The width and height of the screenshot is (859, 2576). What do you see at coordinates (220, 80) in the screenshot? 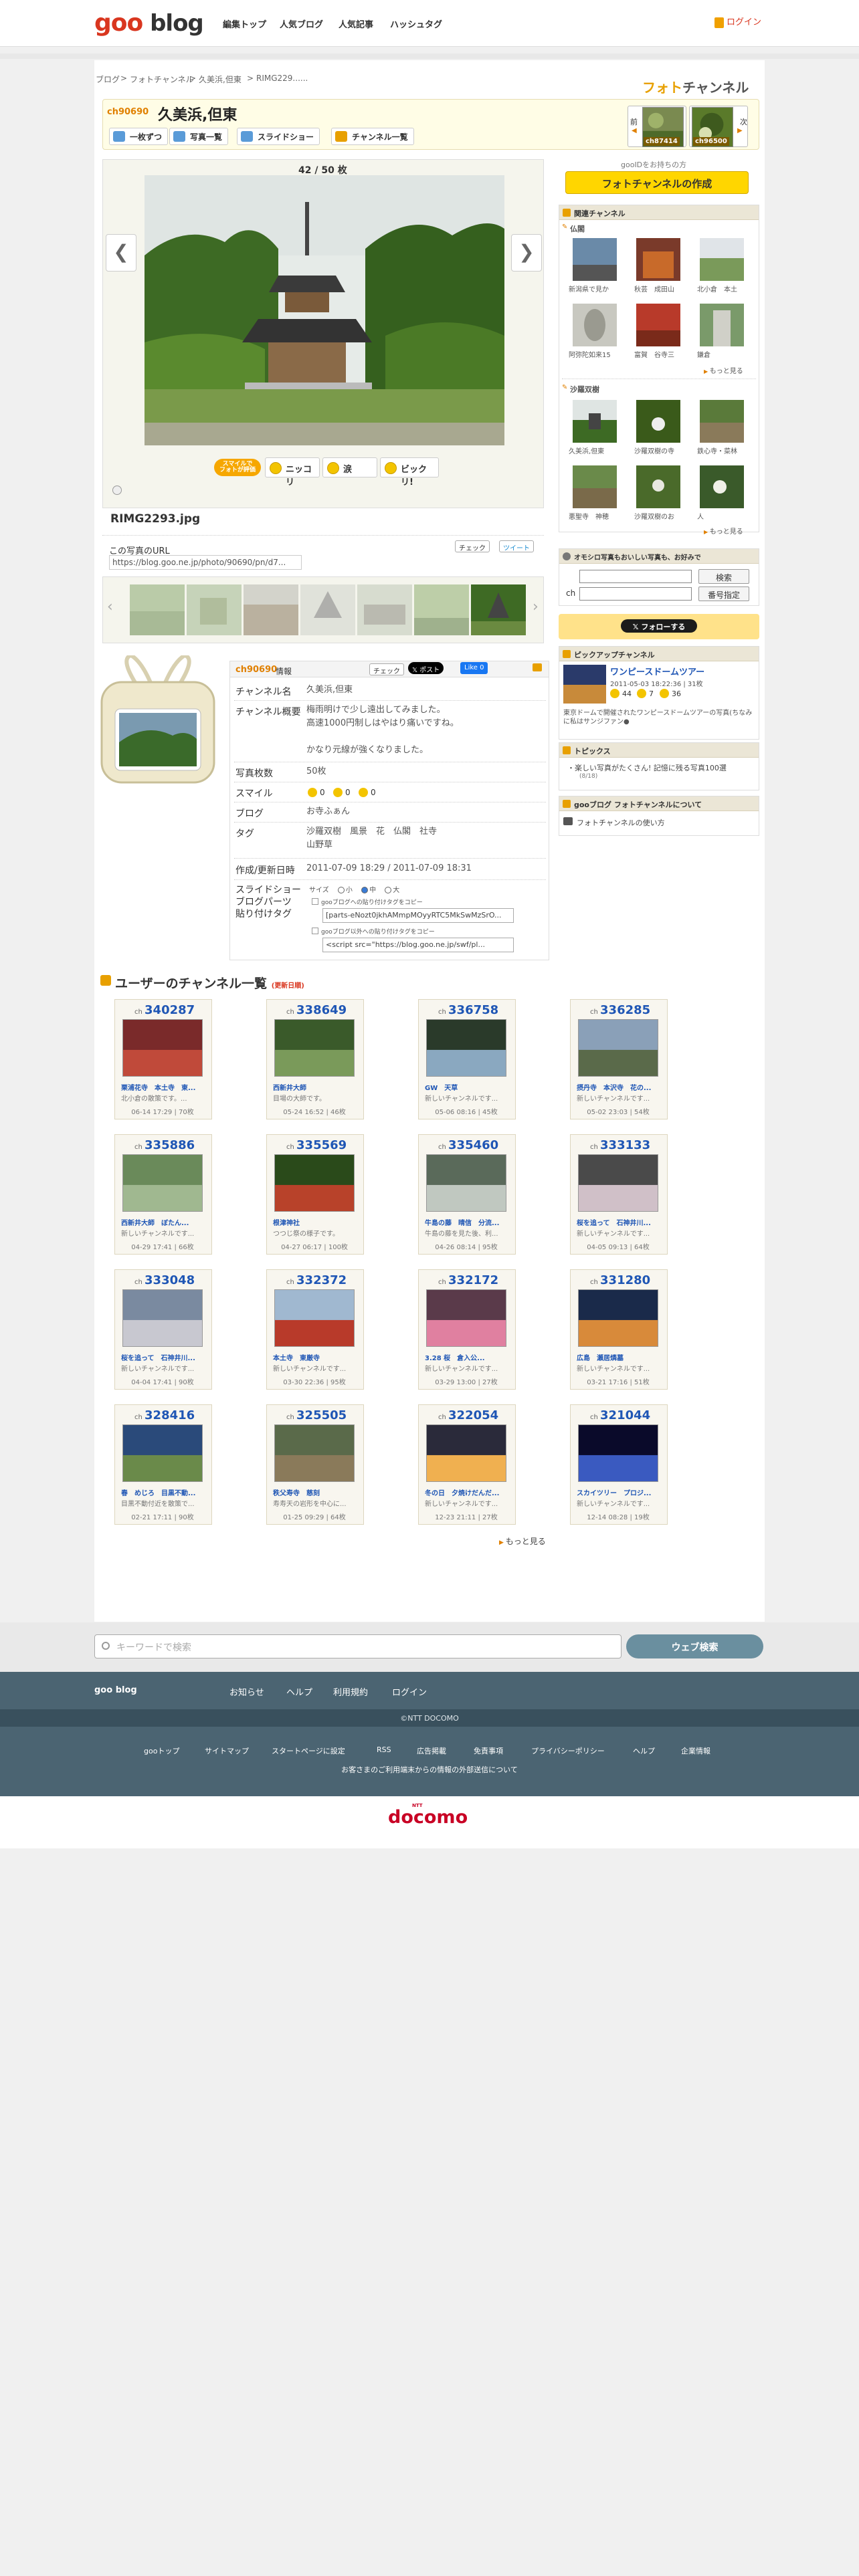
I see `breadcrumb-channel: 久美浜,但東` at bounding box center [220, 80].